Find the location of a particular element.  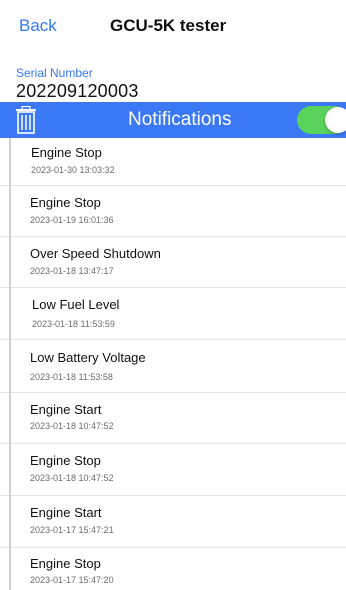

toggle-knob is located at coordinates (335, 120).